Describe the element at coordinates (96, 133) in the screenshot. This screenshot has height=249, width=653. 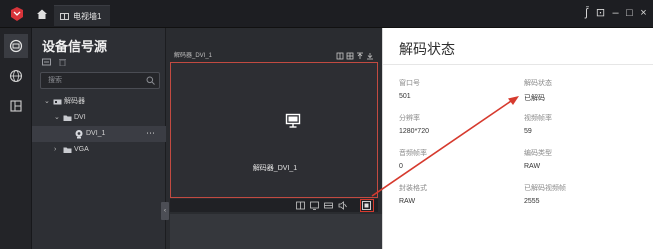
I see `tree-label: DVI_1` at that location.